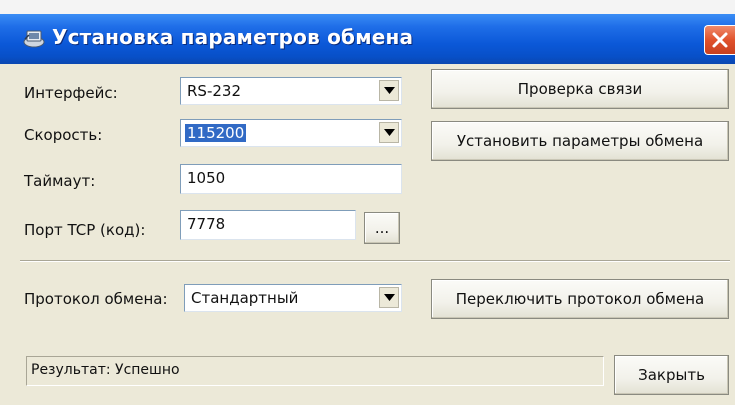 The width and height of the screenshot is (735, 405). What do you see at coordinates (375, 261) in the screenshot?
I see `separator` at bounding box center [375, 261].